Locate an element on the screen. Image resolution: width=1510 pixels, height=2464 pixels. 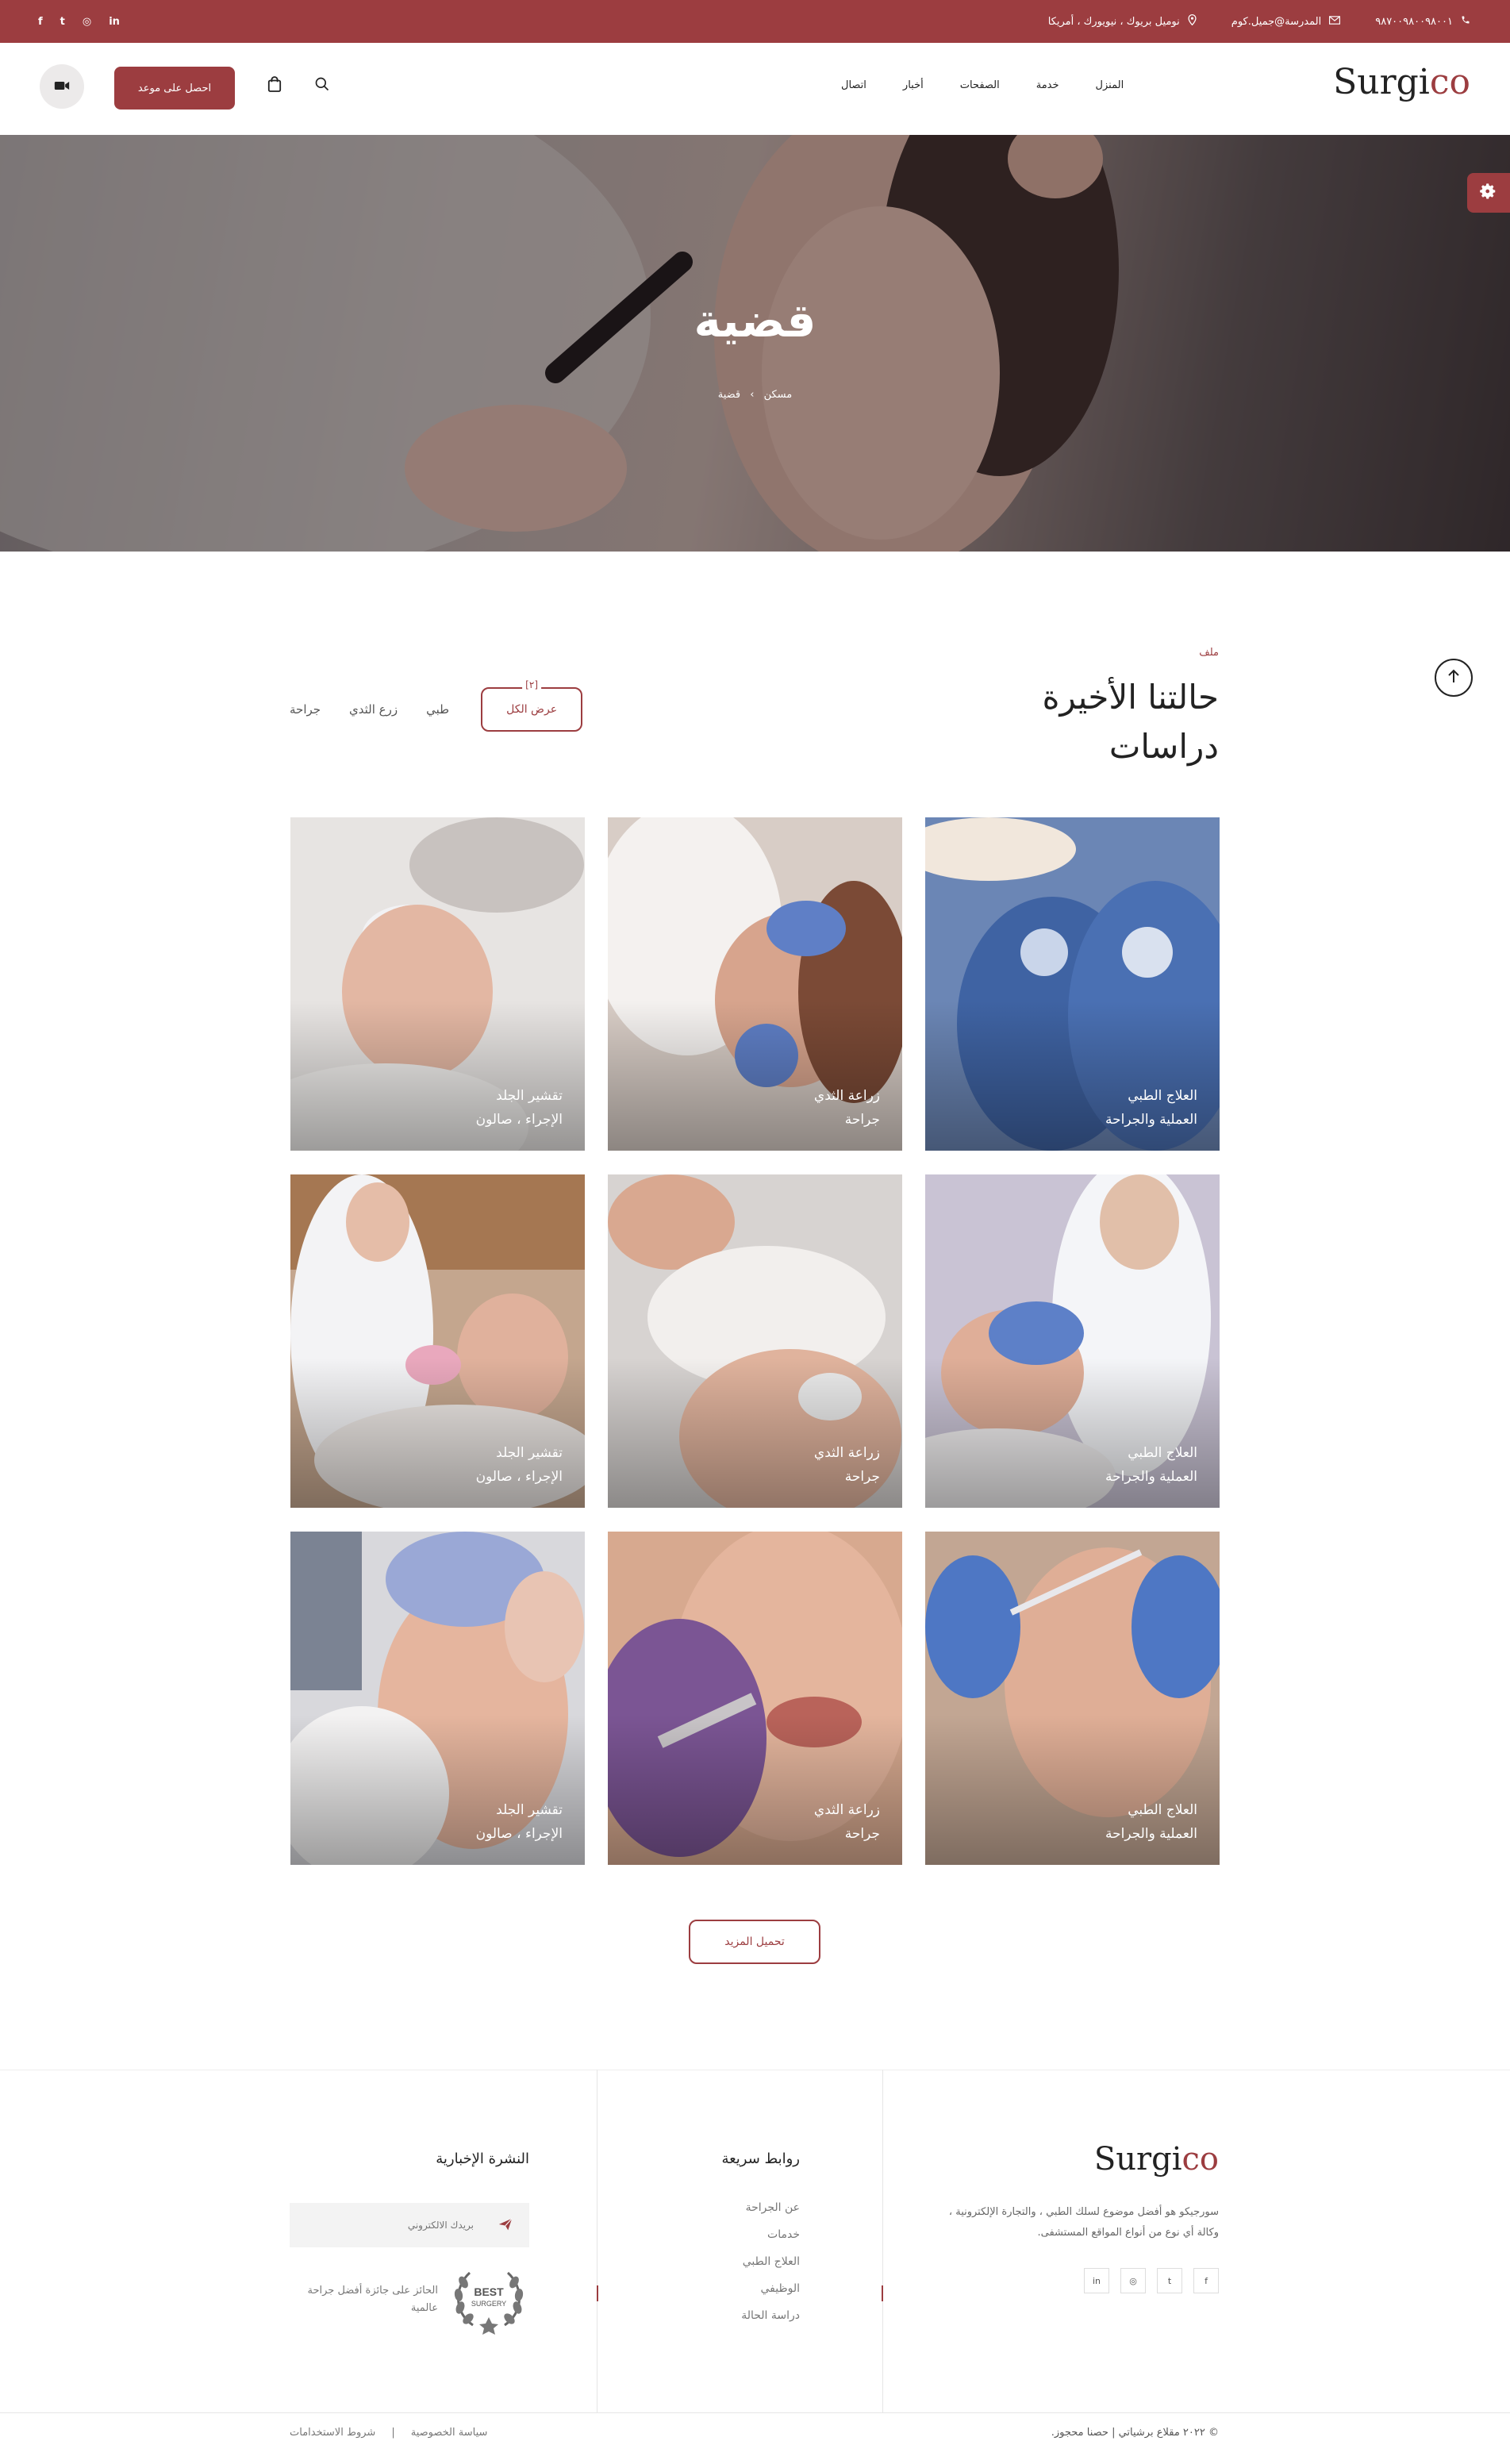
filter-medical: طبي is located at coordinates (438, 710).